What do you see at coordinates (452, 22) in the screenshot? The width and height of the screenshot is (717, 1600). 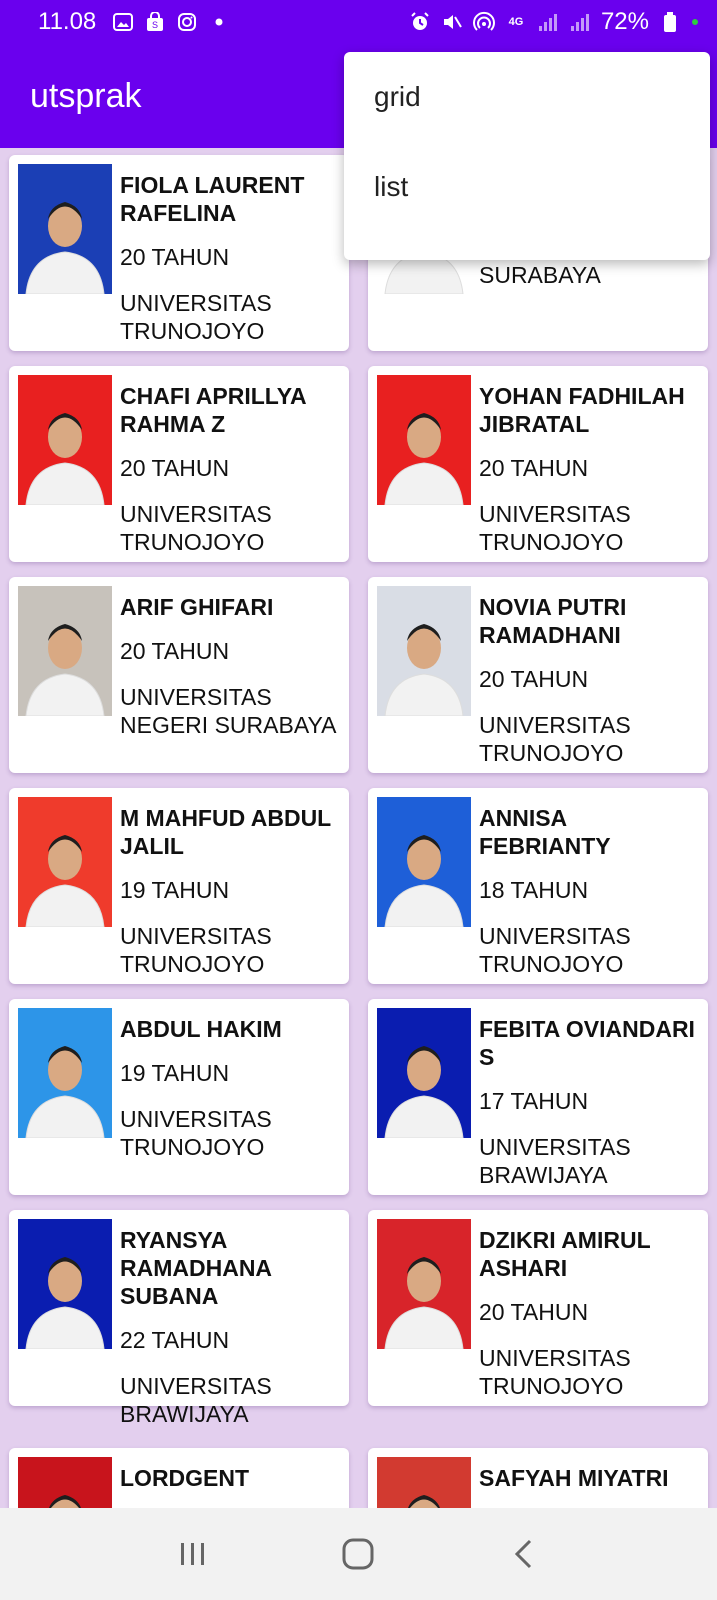 I see `mute-icon` at bounding box center [452, 22].